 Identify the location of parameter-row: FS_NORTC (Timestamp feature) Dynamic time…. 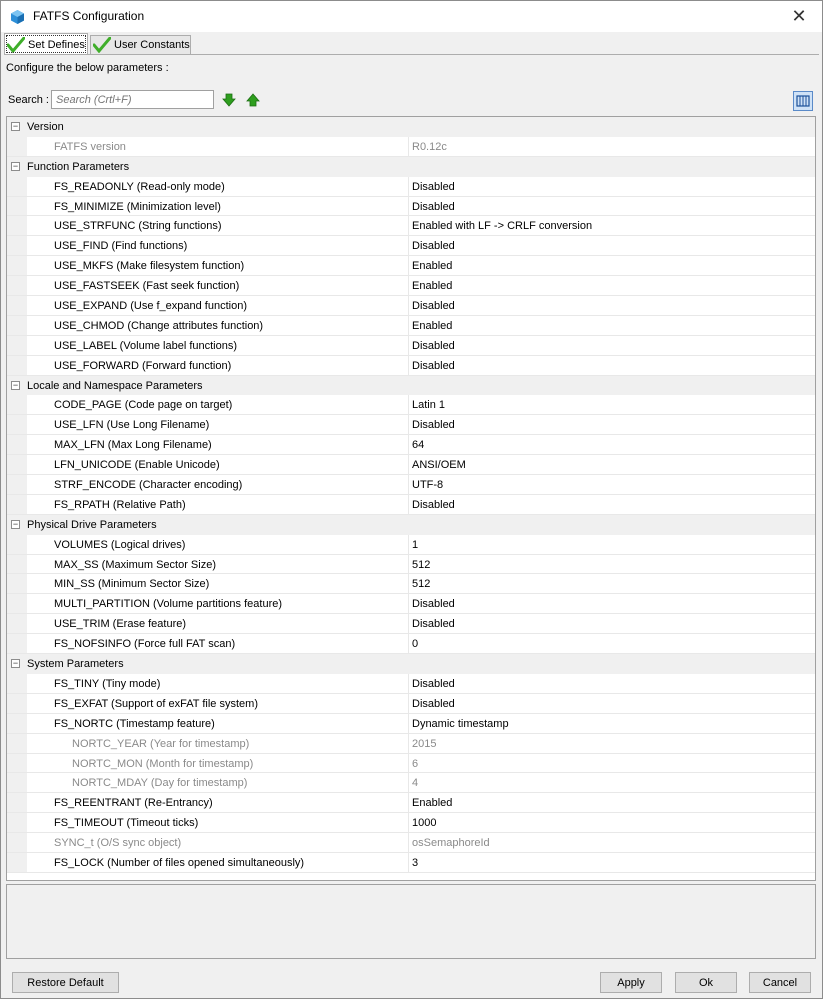
(411, 723).